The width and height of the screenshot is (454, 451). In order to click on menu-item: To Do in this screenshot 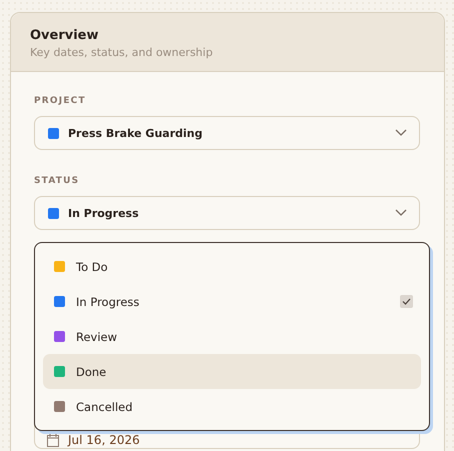, I will do `click(232, 266)`.